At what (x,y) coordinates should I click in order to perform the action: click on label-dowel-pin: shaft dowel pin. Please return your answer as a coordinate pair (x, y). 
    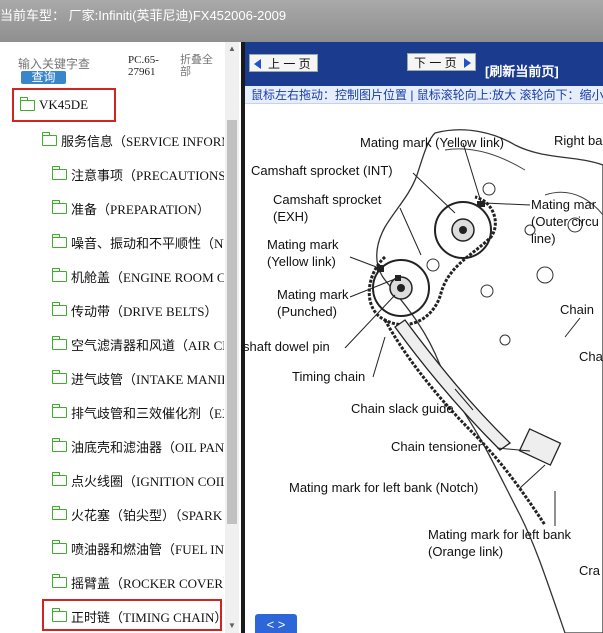
    Looking at the image, I should click on (287, 346).